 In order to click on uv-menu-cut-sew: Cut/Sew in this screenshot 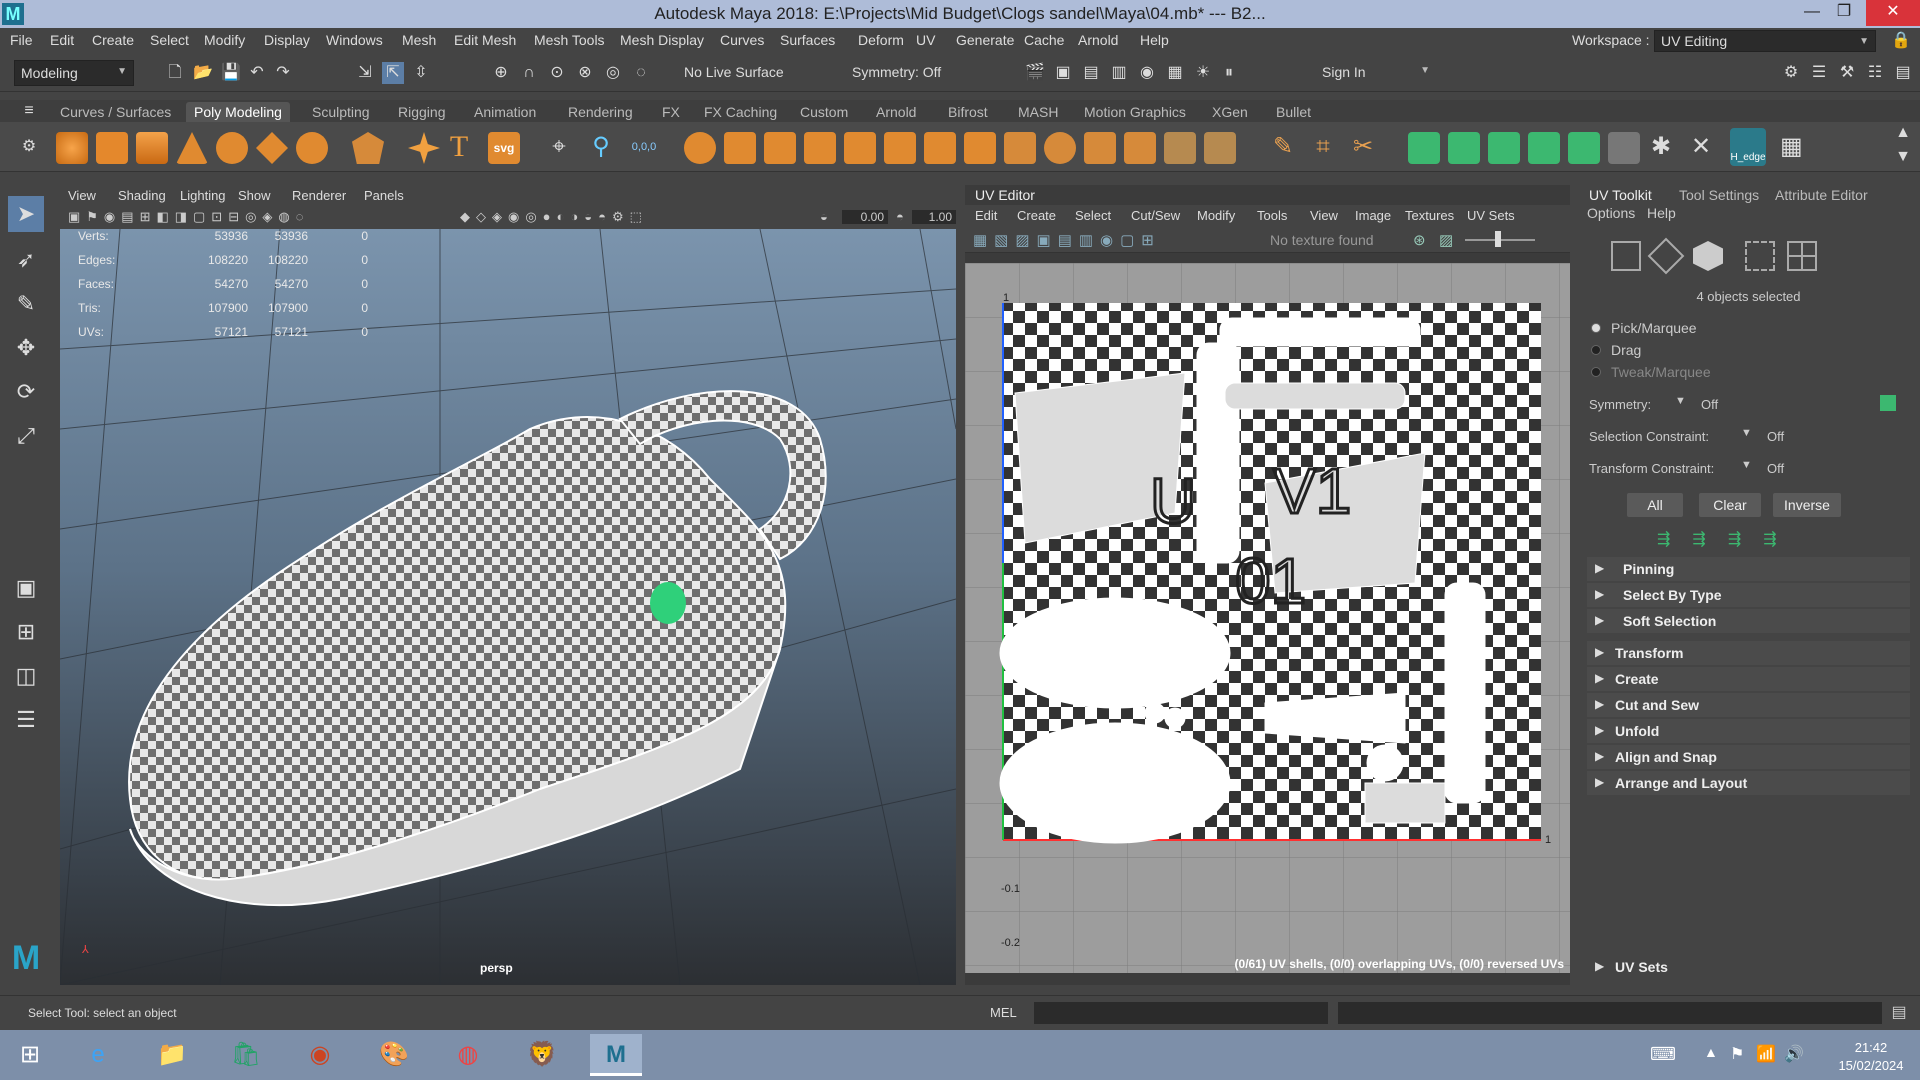, I will do `click(1155, 215)`.